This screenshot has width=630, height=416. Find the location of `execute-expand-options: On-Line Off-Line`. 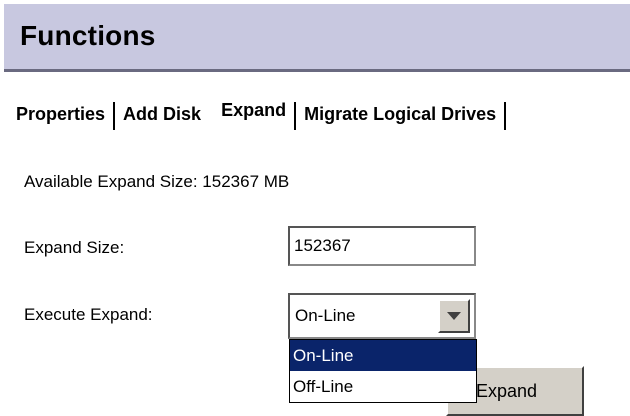

execute-expand-options: On-Line Off-Line is located at coordinates (383, 371).